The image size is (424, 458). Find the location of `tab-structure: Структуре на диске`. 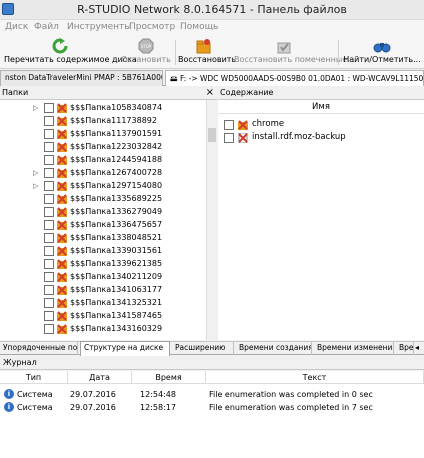

tab-structure: Структуре на диске is located at coordinates (125, 348).